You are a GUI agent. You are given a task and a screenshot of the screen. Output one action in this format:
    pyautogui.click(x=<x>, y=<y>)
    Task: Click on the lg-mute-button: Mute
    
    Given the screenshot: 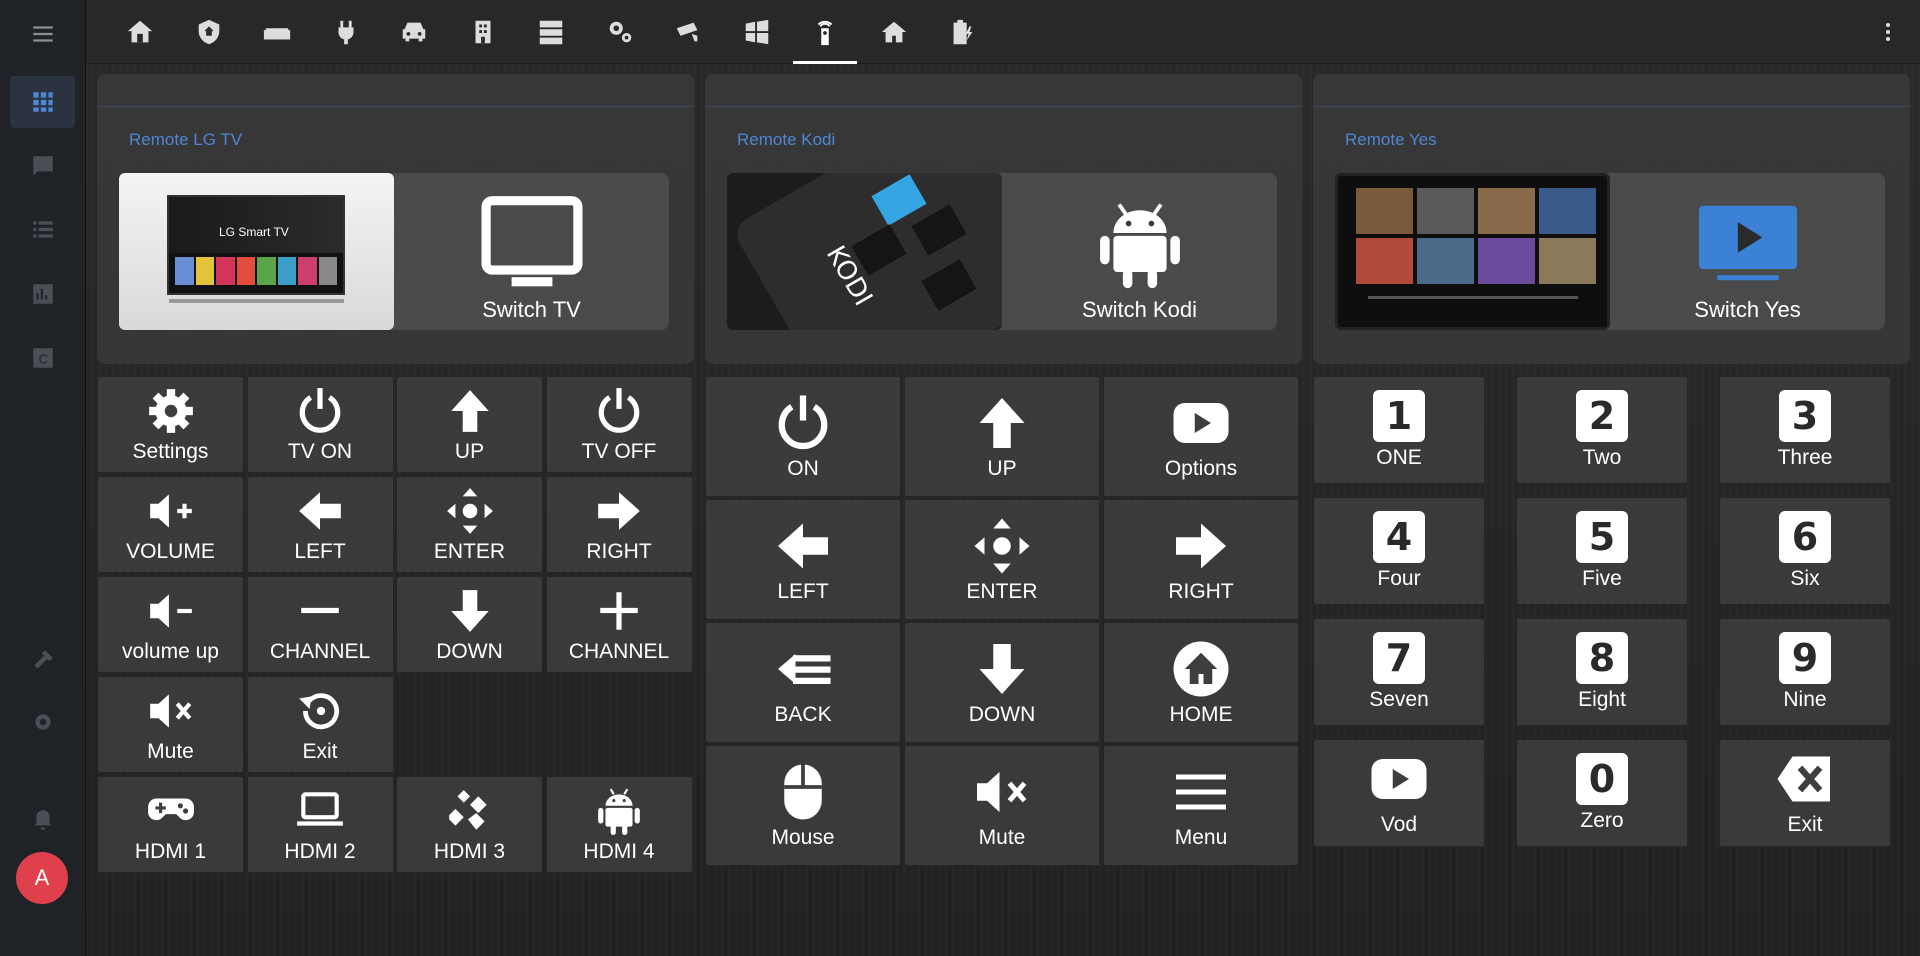 What is the action you would take?
    pyautogui.click(x=170, y=724)
    